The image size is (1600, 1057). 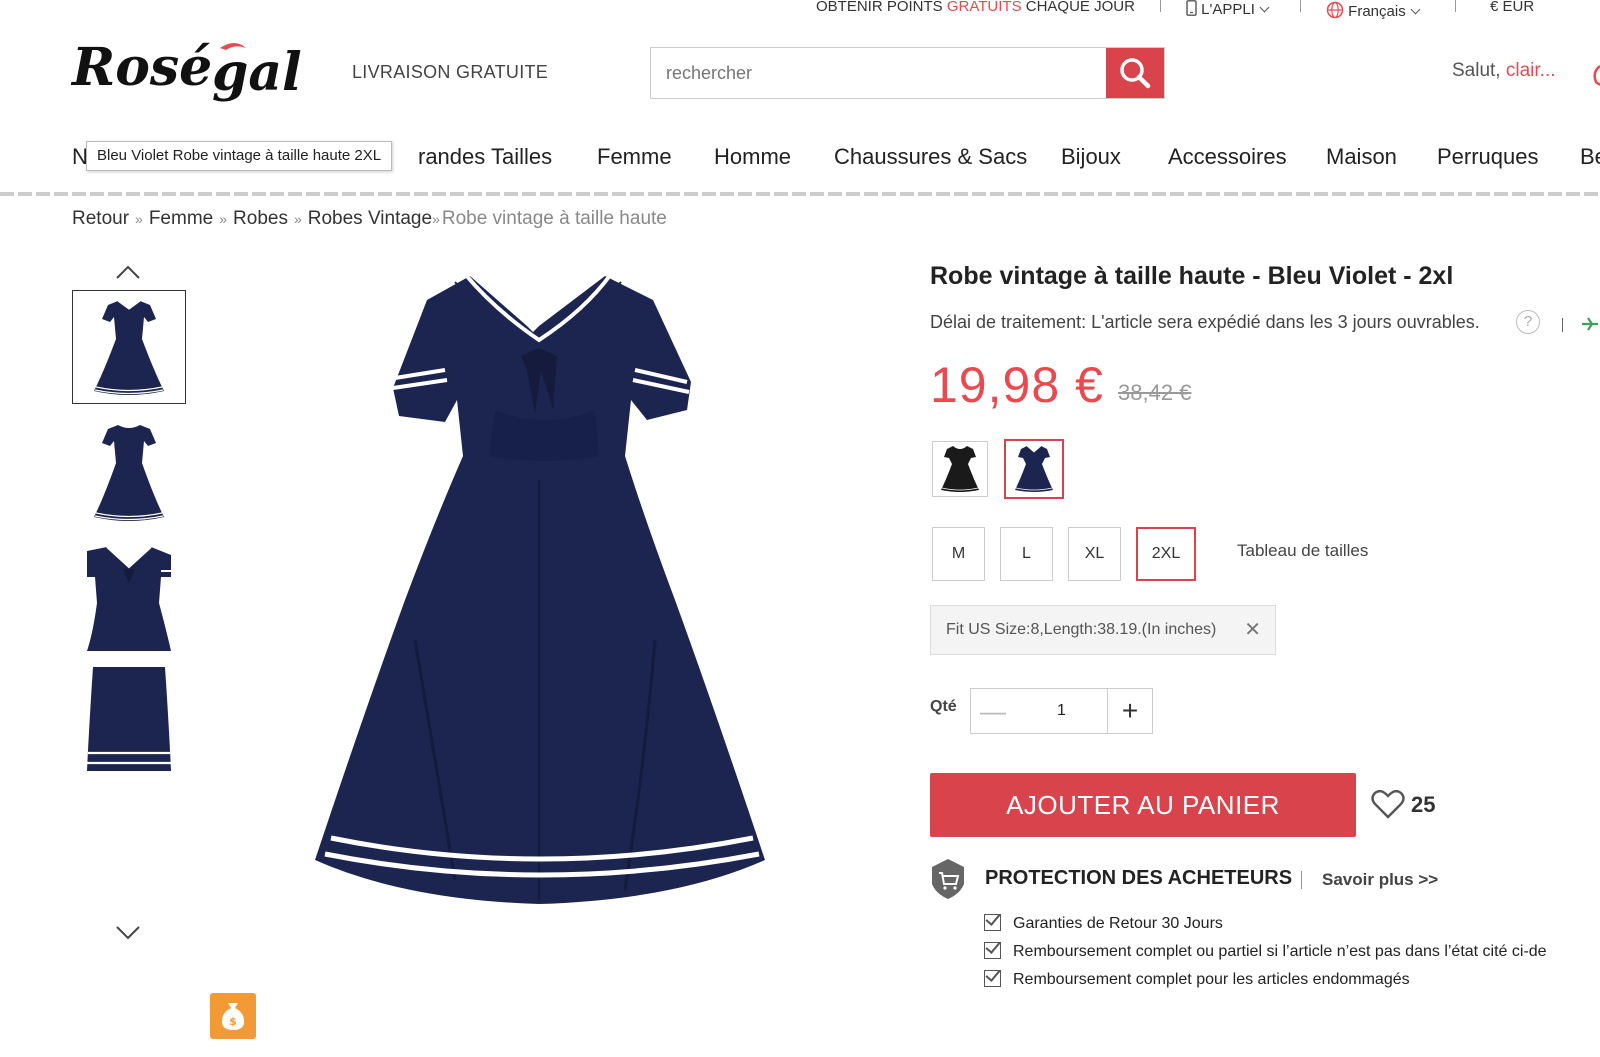 What do you see at coordinates (878, 73) in the screenshot?
I see `search-input` at bounding box center [878, 73].